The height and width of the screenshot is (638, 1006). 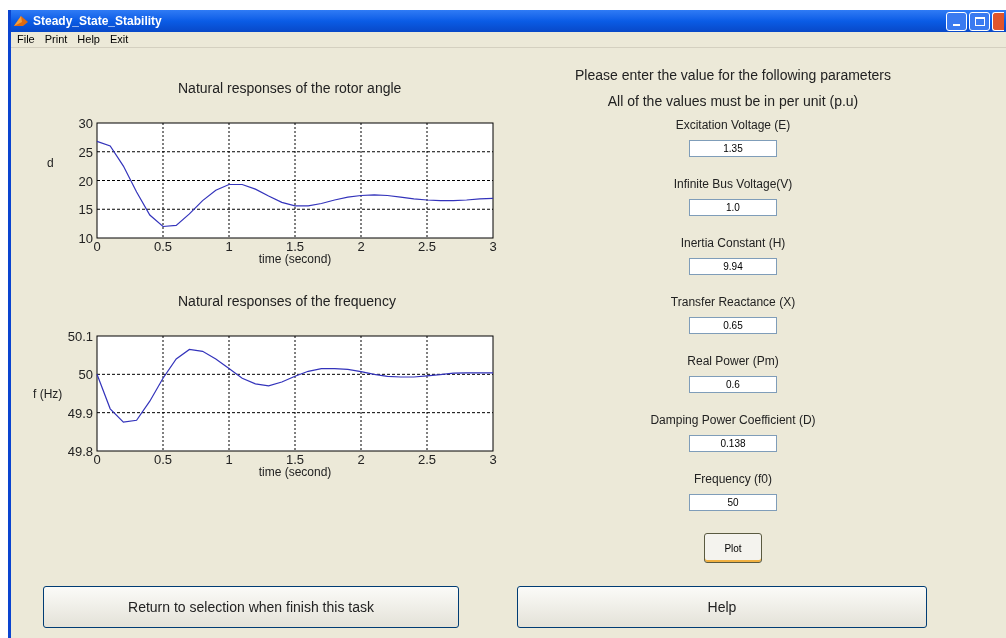 What do you see at coordinates (733, 302) in the screenshot?
I see `parameter-label: Transfer Reactance (X)` at bounding box center [733, 302].